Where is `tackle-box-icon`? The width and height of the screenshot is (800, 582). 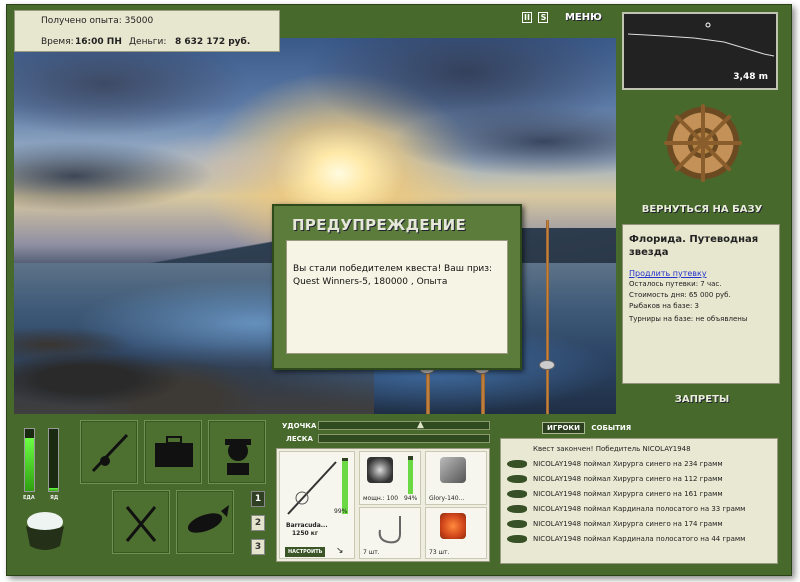
tackle-box-icon is located at coordinates (174, 451).